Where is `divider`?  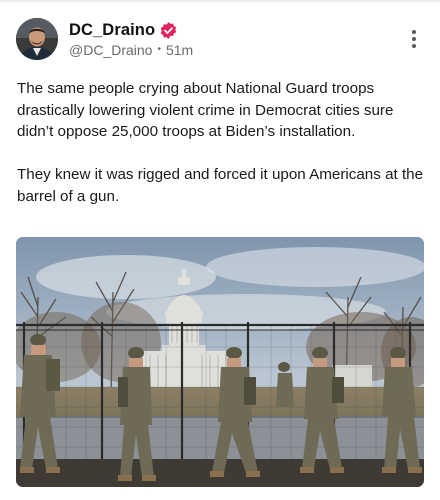 divider is located at coordinates (220, 1).